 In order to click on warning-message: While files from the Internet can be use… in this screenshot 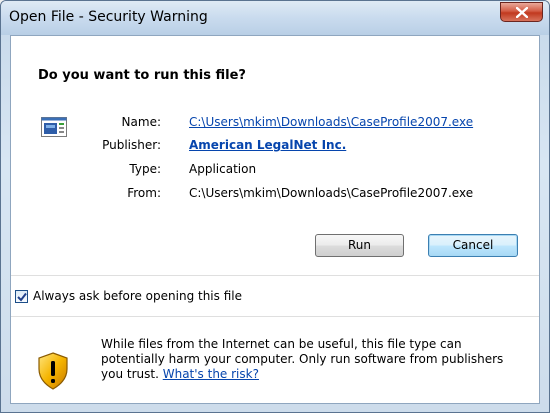, I will do `click(311, 359)`.